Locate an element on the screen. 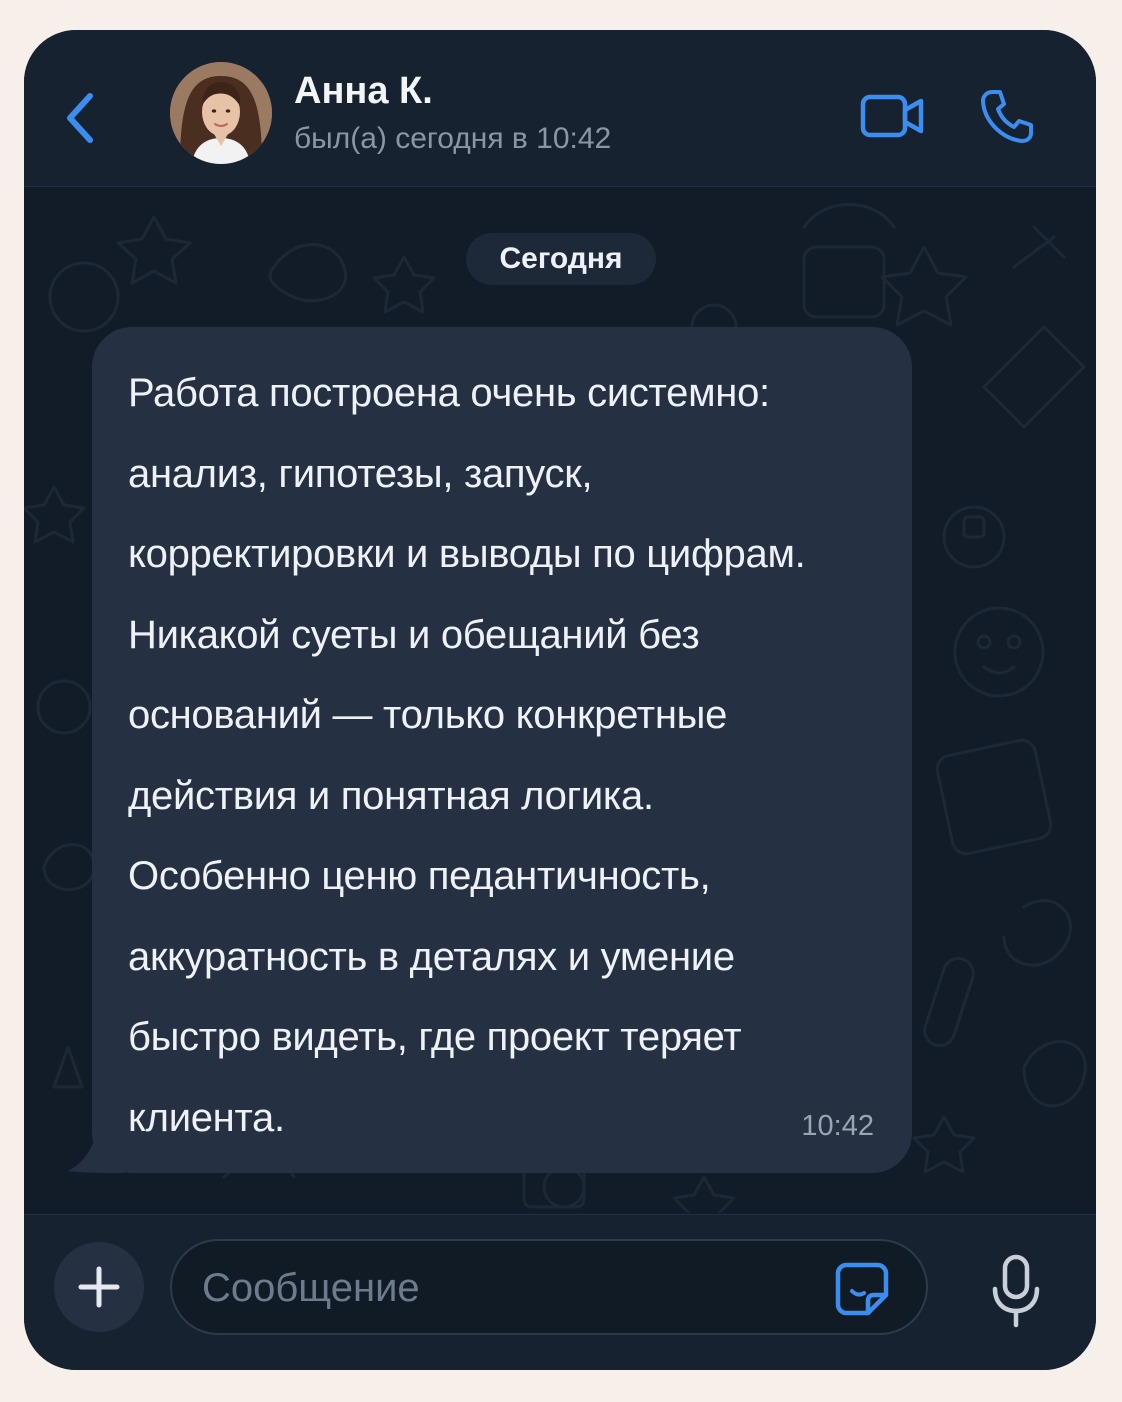  chevron-left-icon is located at coordinates (80, 118).